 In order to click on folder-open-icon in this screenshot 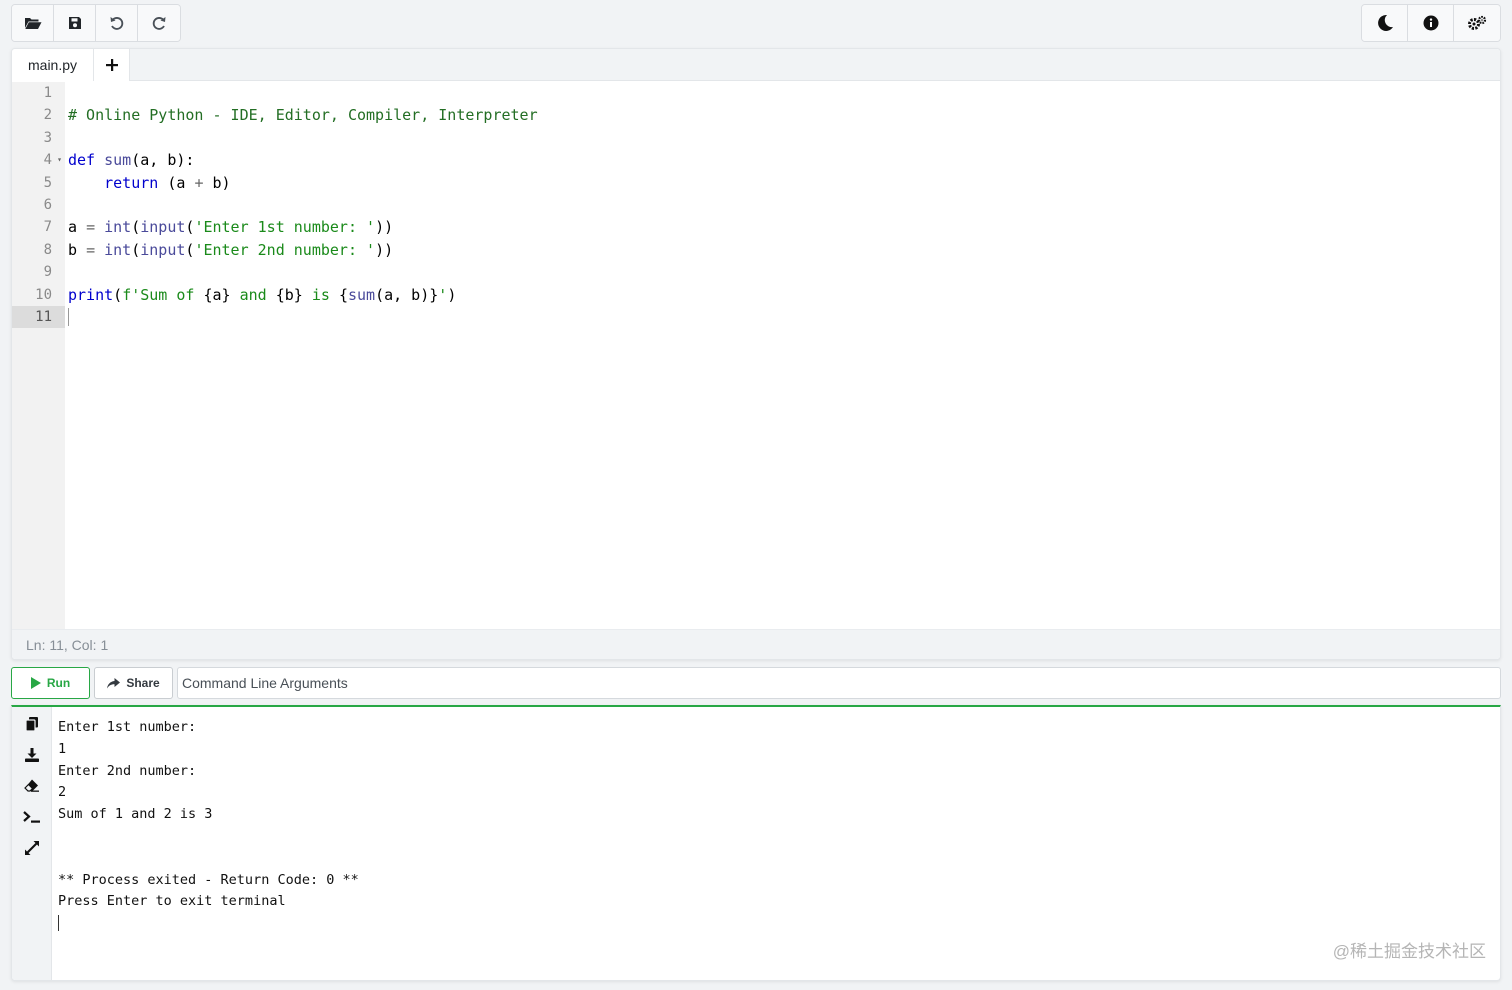, I will do `click(32, 23)`.